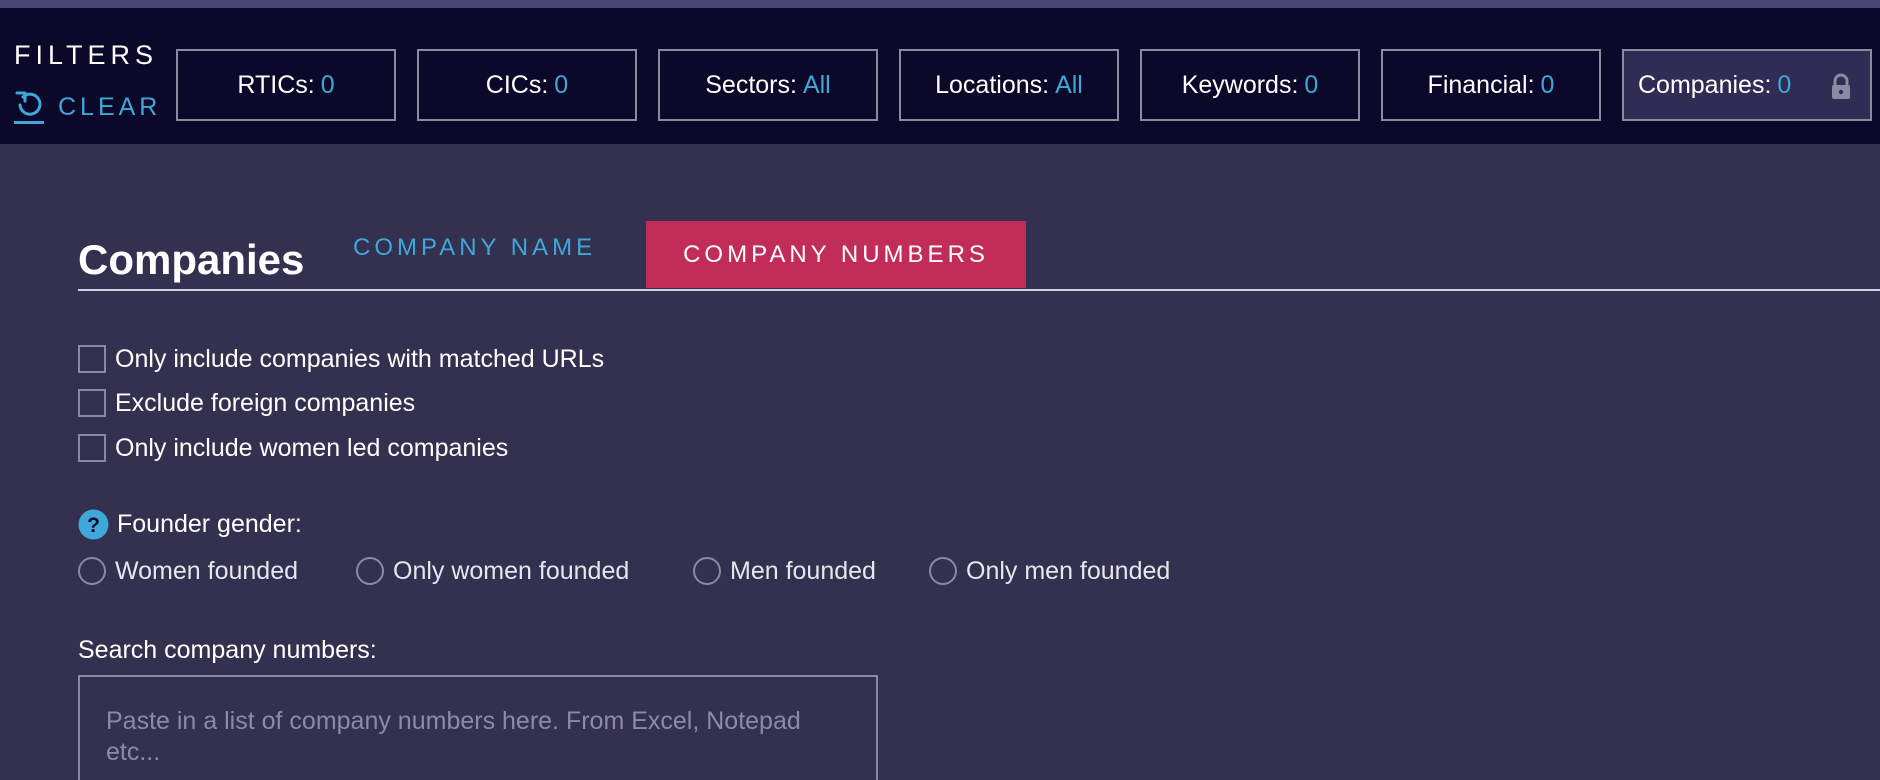  What do you see at coordinates (1705, 84) in the screenshot?
I see `chip-label: Companies:` at bounding box center [1705, 84].